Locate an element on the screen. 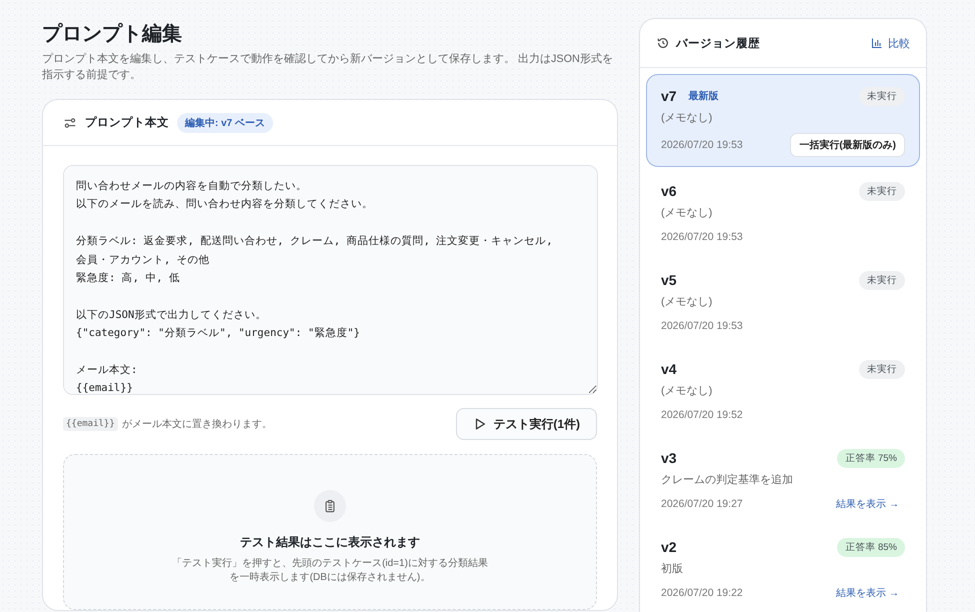 Image resolution: width=975 pixels, height=612 pixels. result-heading: テスト結果はここに表示されます is located at coordinates (330, 542).